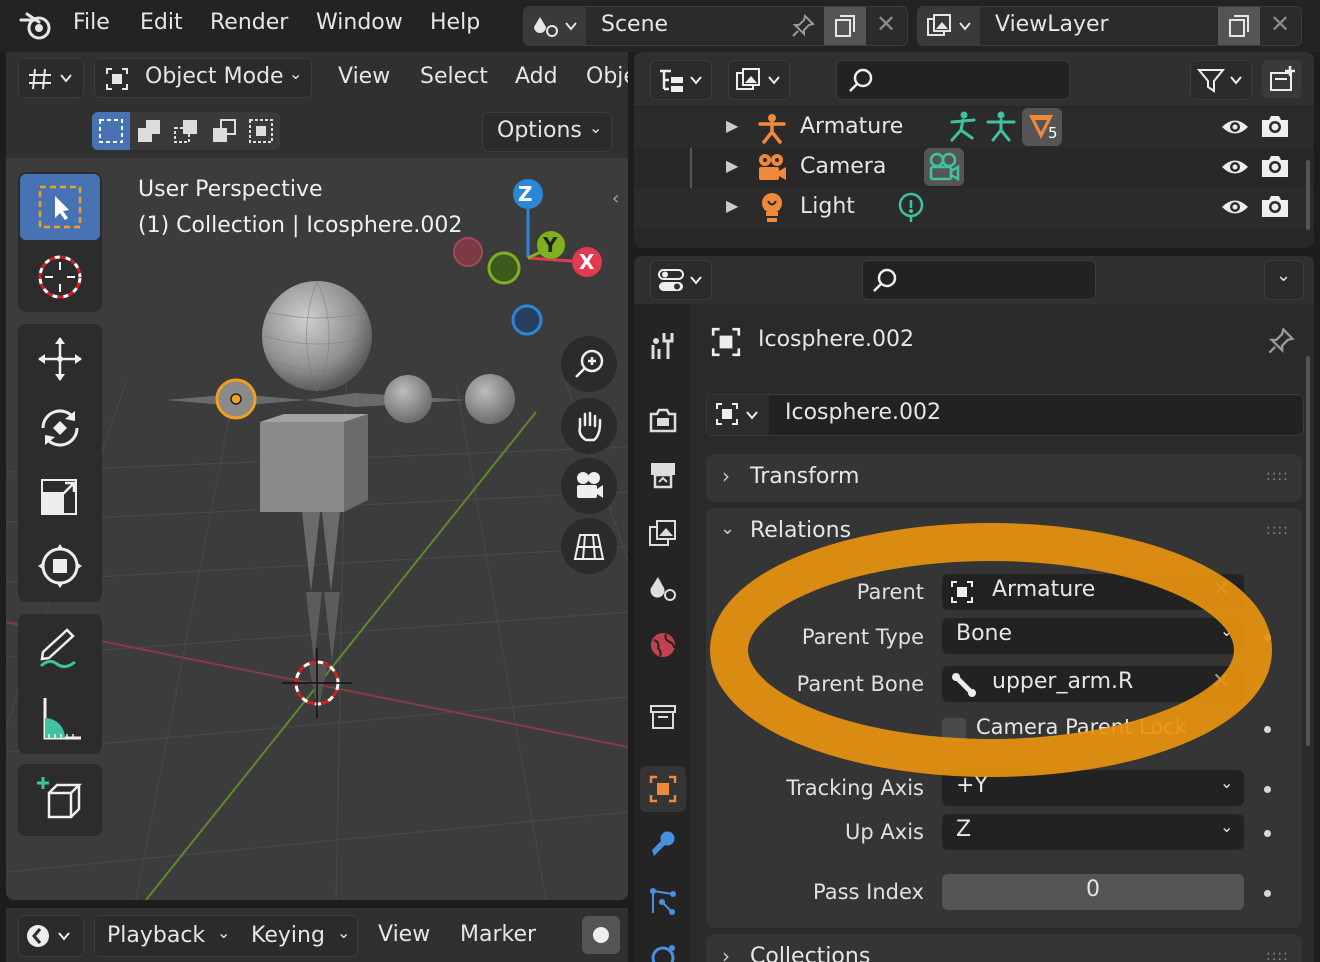 This screenshot has height=962, width=1320. I want to click on light-data-icon, so click(911, 208).